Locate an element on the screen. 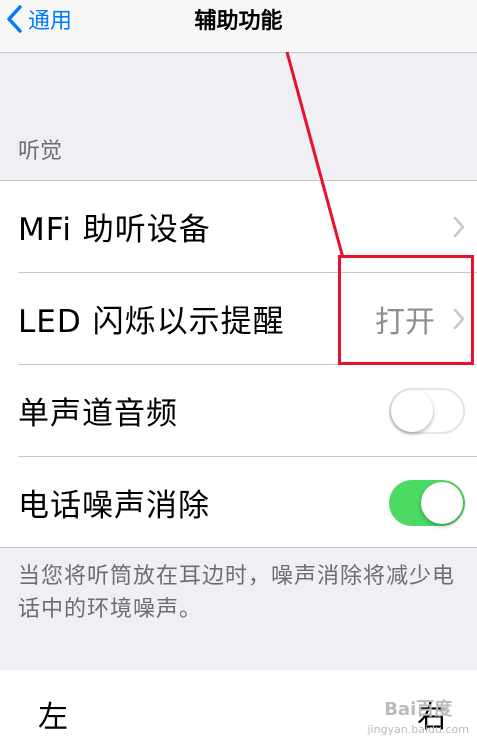 This screenshot has width=477, height=754. section-header-hearing: 听觉 is located at coordinates (40, 151).